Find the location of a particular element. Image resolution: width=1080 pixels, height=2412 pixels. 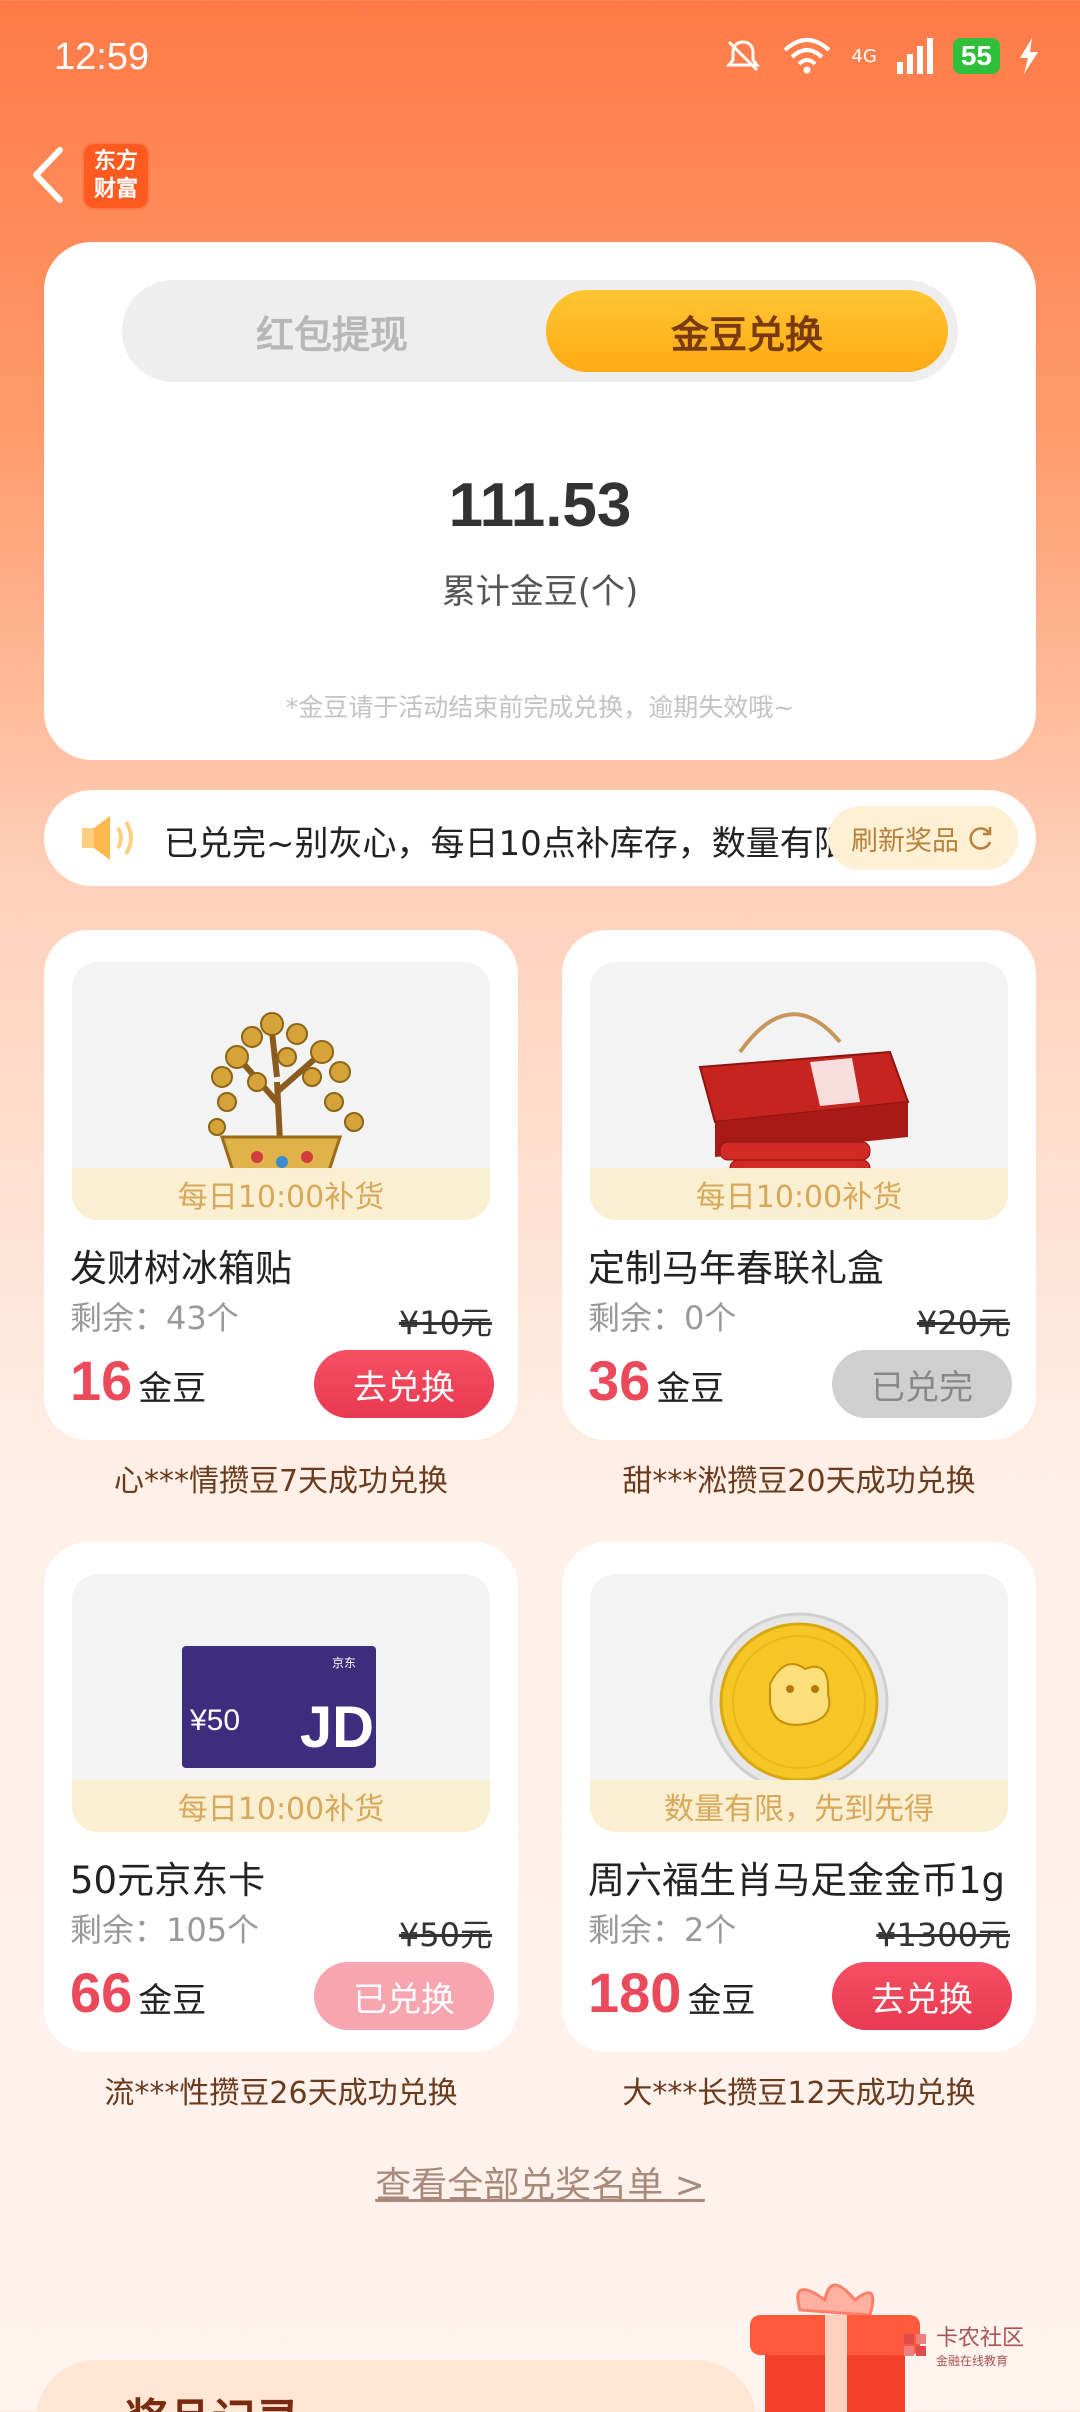

exchange-caption: 心***情攒豆7天成功兑换 is located at coordinates (281, 1481).